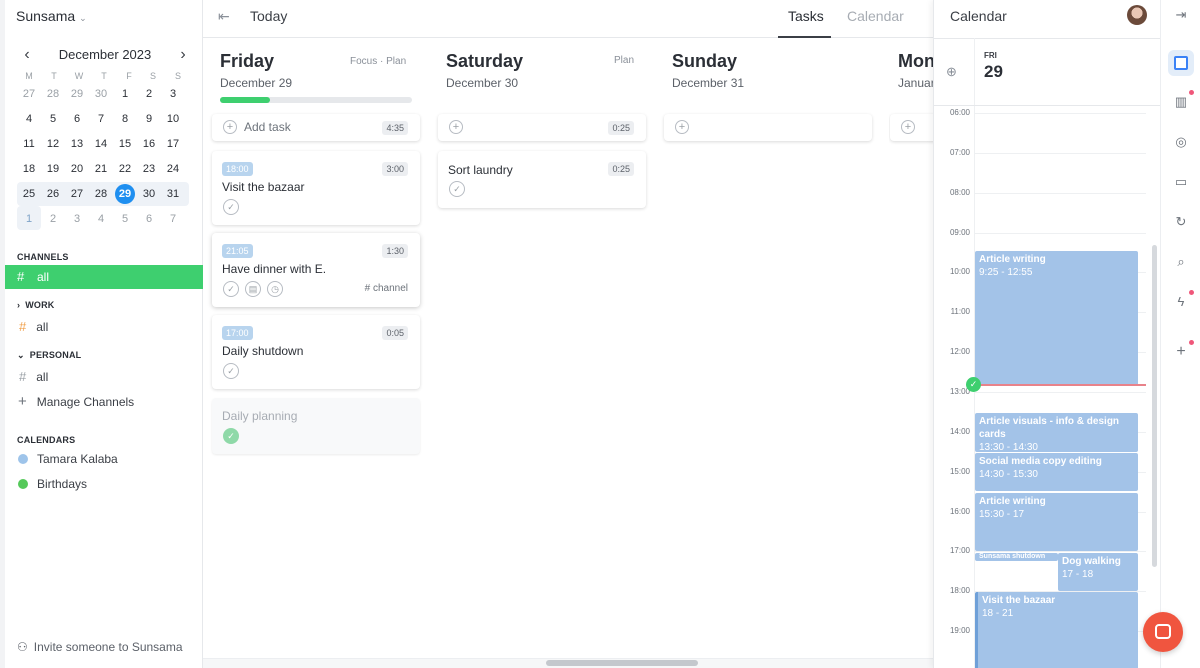 This screenshot has width=1200, height=668. Describe the element at coordinates (1181, 182) in the screenshot. I see `archive-icon: ▭` at that location.